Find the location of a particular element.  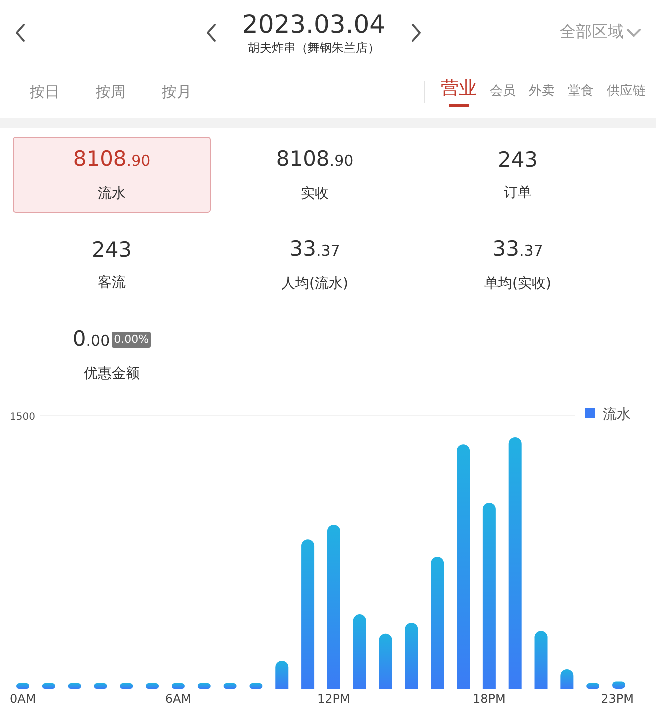

metric-label: 订单 is located at coordinates (518, 193).